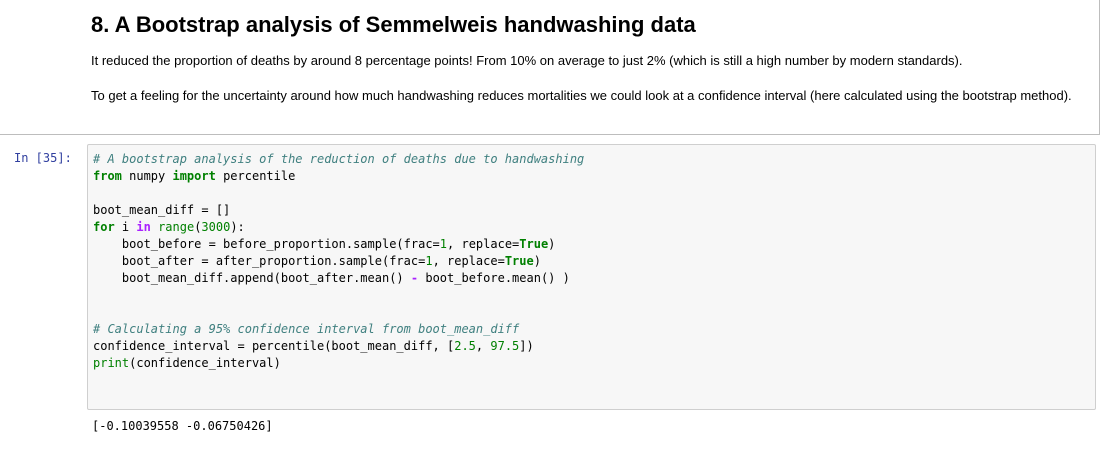 The height and width of the screenshot is (462, 1106). What do you see at coordinates (194, 176) in the screenshot?
I see `code-keyword: import` at bounding box center [194, 176].